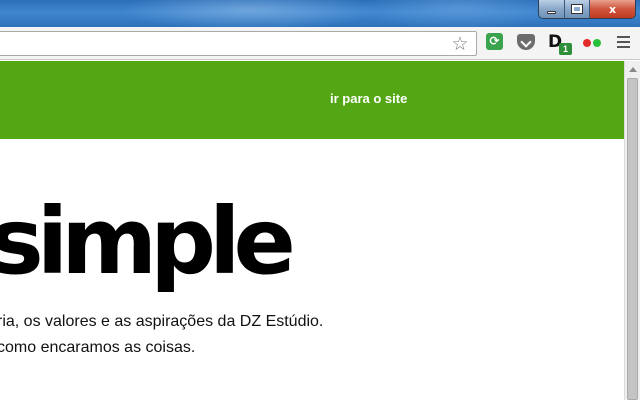 The width and height of the screenshot is (640, 400). Describe the element at coordinates (460, 44) in the screenshot. I see `star-icon: ☆` at that location.